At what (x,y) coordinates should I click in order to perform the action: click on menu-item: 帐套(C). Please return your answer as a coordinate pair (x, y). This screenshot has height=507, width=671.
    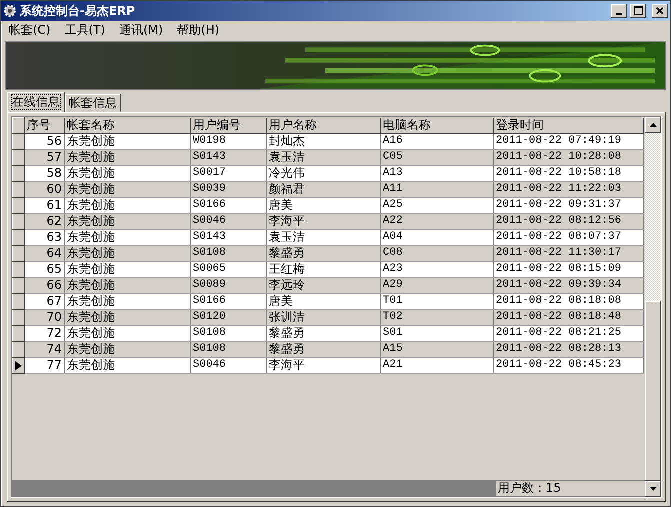
    Looking at the image, I should click on (30, 29).